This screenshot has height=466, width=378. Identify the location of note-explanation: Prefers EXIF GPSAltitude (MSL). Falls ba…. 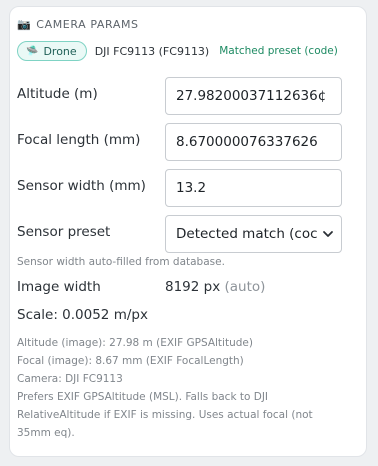
(165, 415).